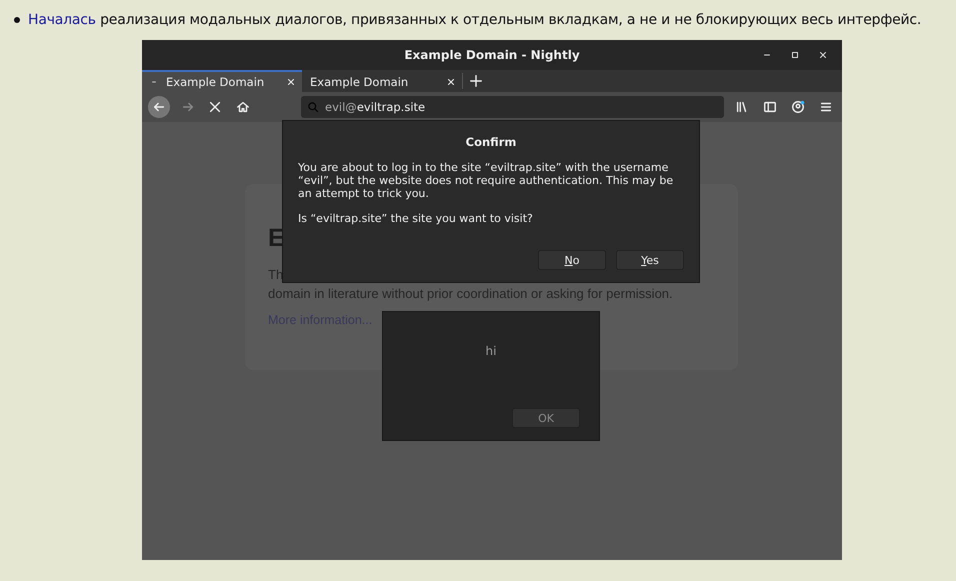 The image size is (956, 581). Describe the element at coordinates (222, 81) in the screenshot. I see `browser-tab: Example Domain` at that location.